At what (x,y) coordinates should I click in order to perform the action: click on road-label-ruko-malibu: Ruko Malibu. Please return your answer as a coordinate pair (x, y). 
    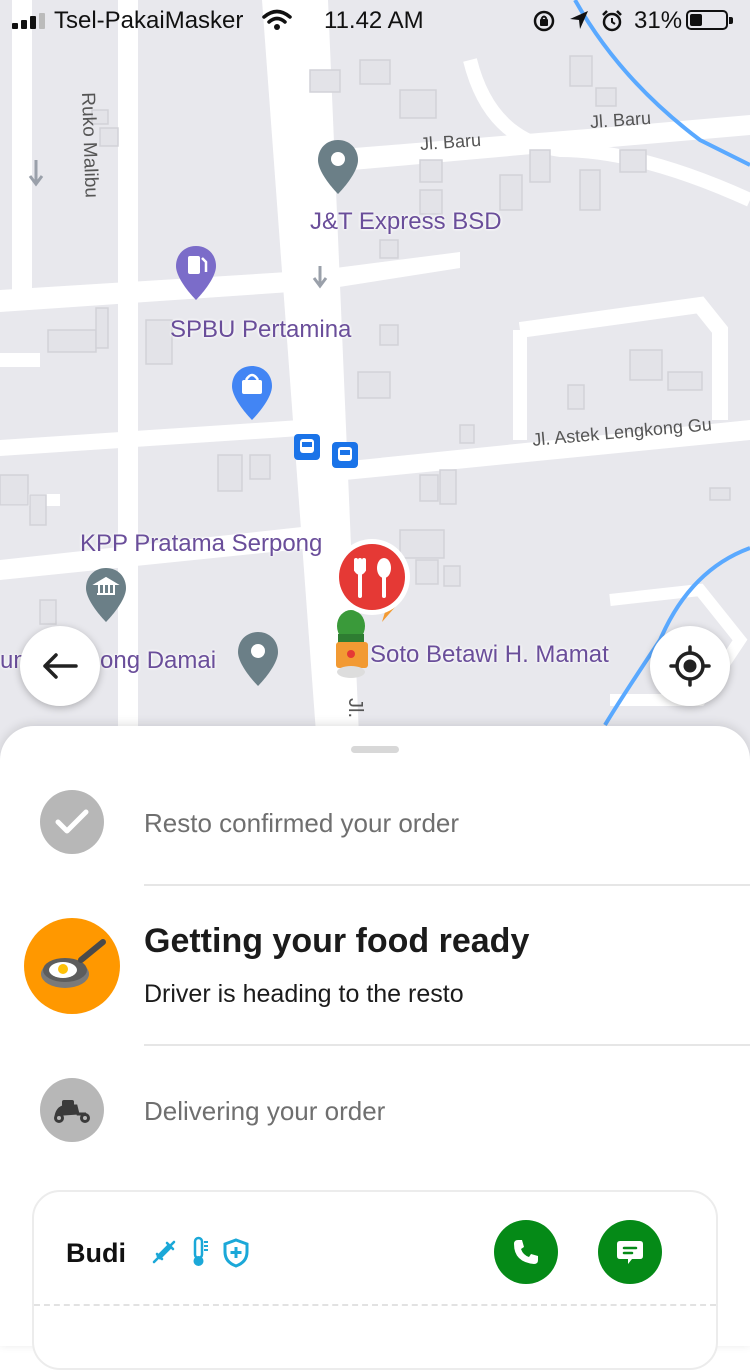
    Looking at the image, I should click on (89, 145).